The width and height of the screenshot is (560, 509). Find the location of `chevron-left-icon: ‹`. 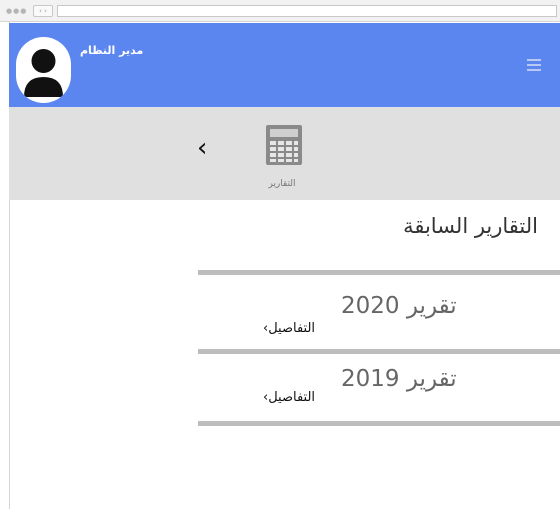

chevron-left-icon: ‹ is located at coordinates (202, 148).